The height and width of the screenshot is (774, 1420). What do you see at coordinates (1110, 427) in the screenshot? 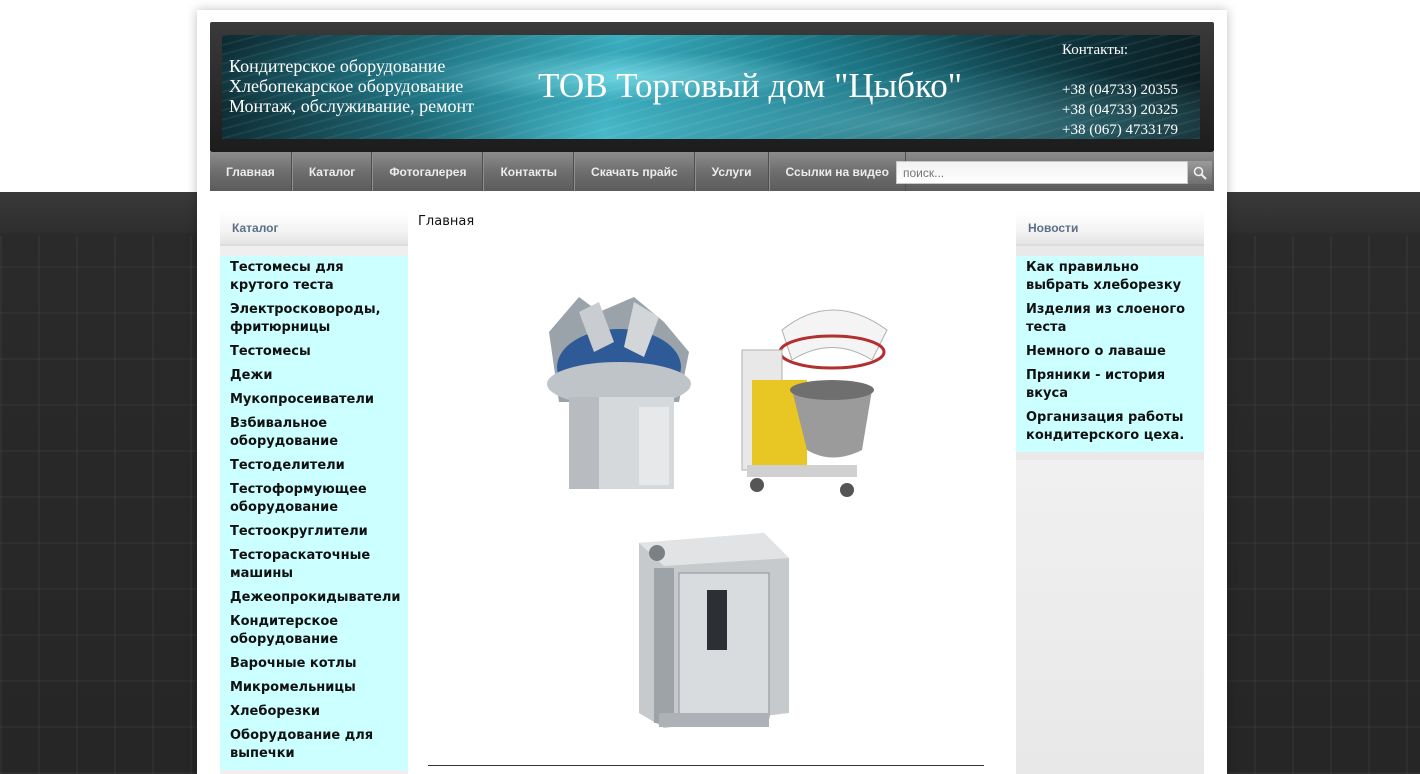
I see `news-item: Организация работы кондитерского цеха.` at bounding box center [1110, 427].